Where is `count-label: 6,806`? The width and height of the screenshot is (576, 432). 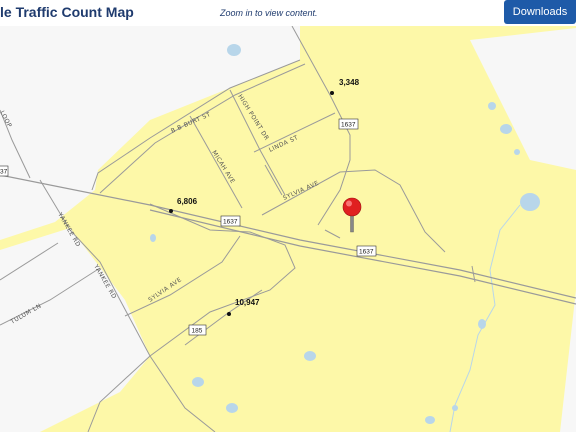 count-label: 6,806 is located at coordinates (187, 201).